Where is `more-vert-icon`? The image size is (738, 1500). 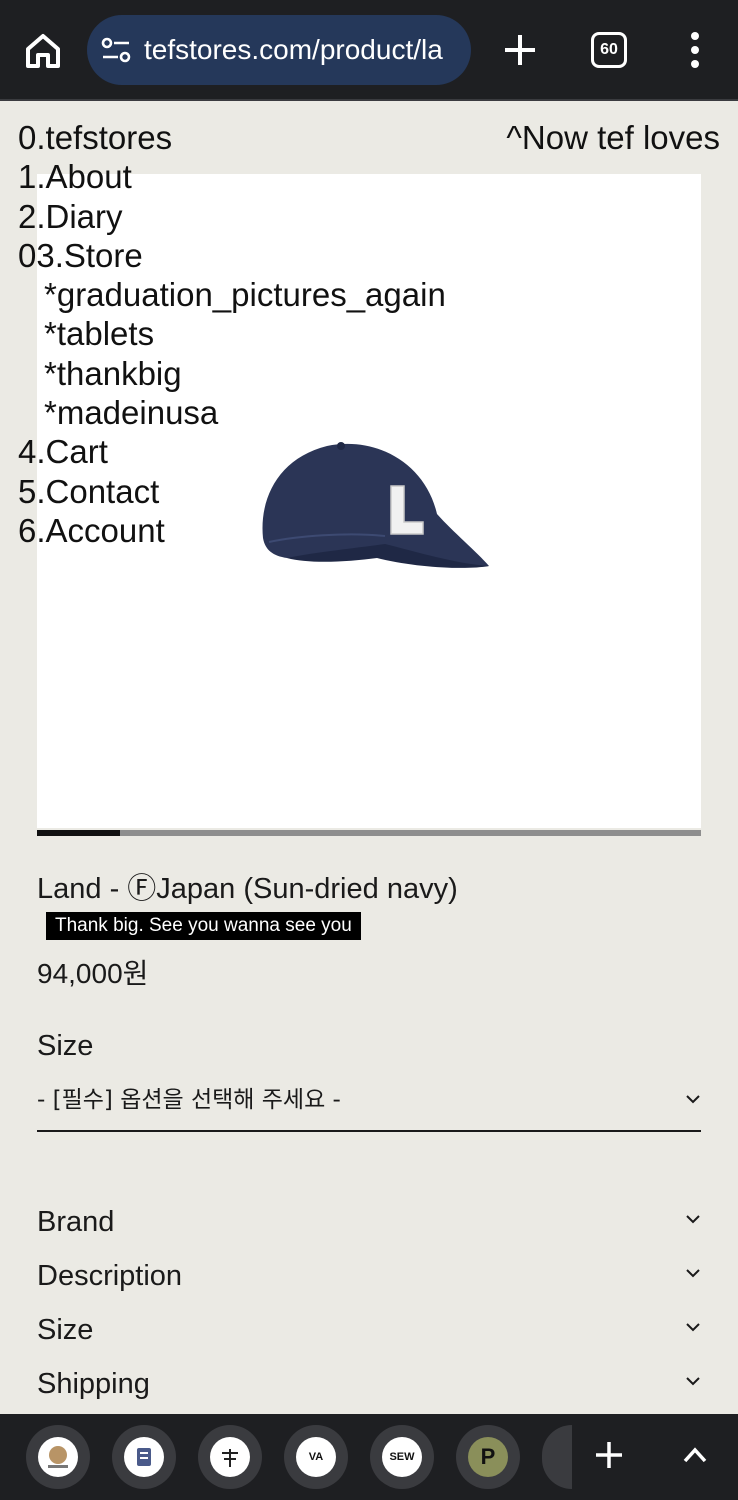
more-vert-icon is located at coordinates (695, 50).